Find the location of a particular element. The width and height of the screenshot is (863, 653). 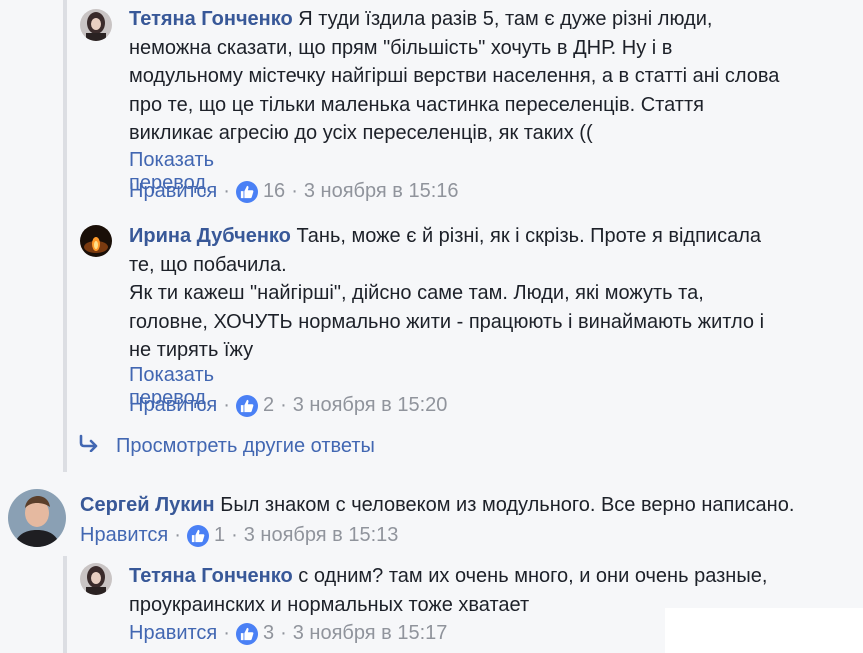

comment-actions: Нравится · 1 · 3 ноября в 15:13 is located at coordinates (239, 535).